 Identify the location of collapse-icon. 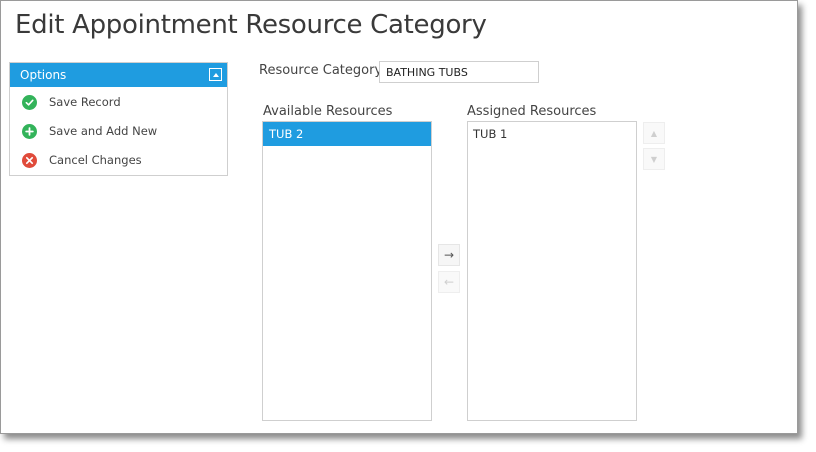
(215, 74).